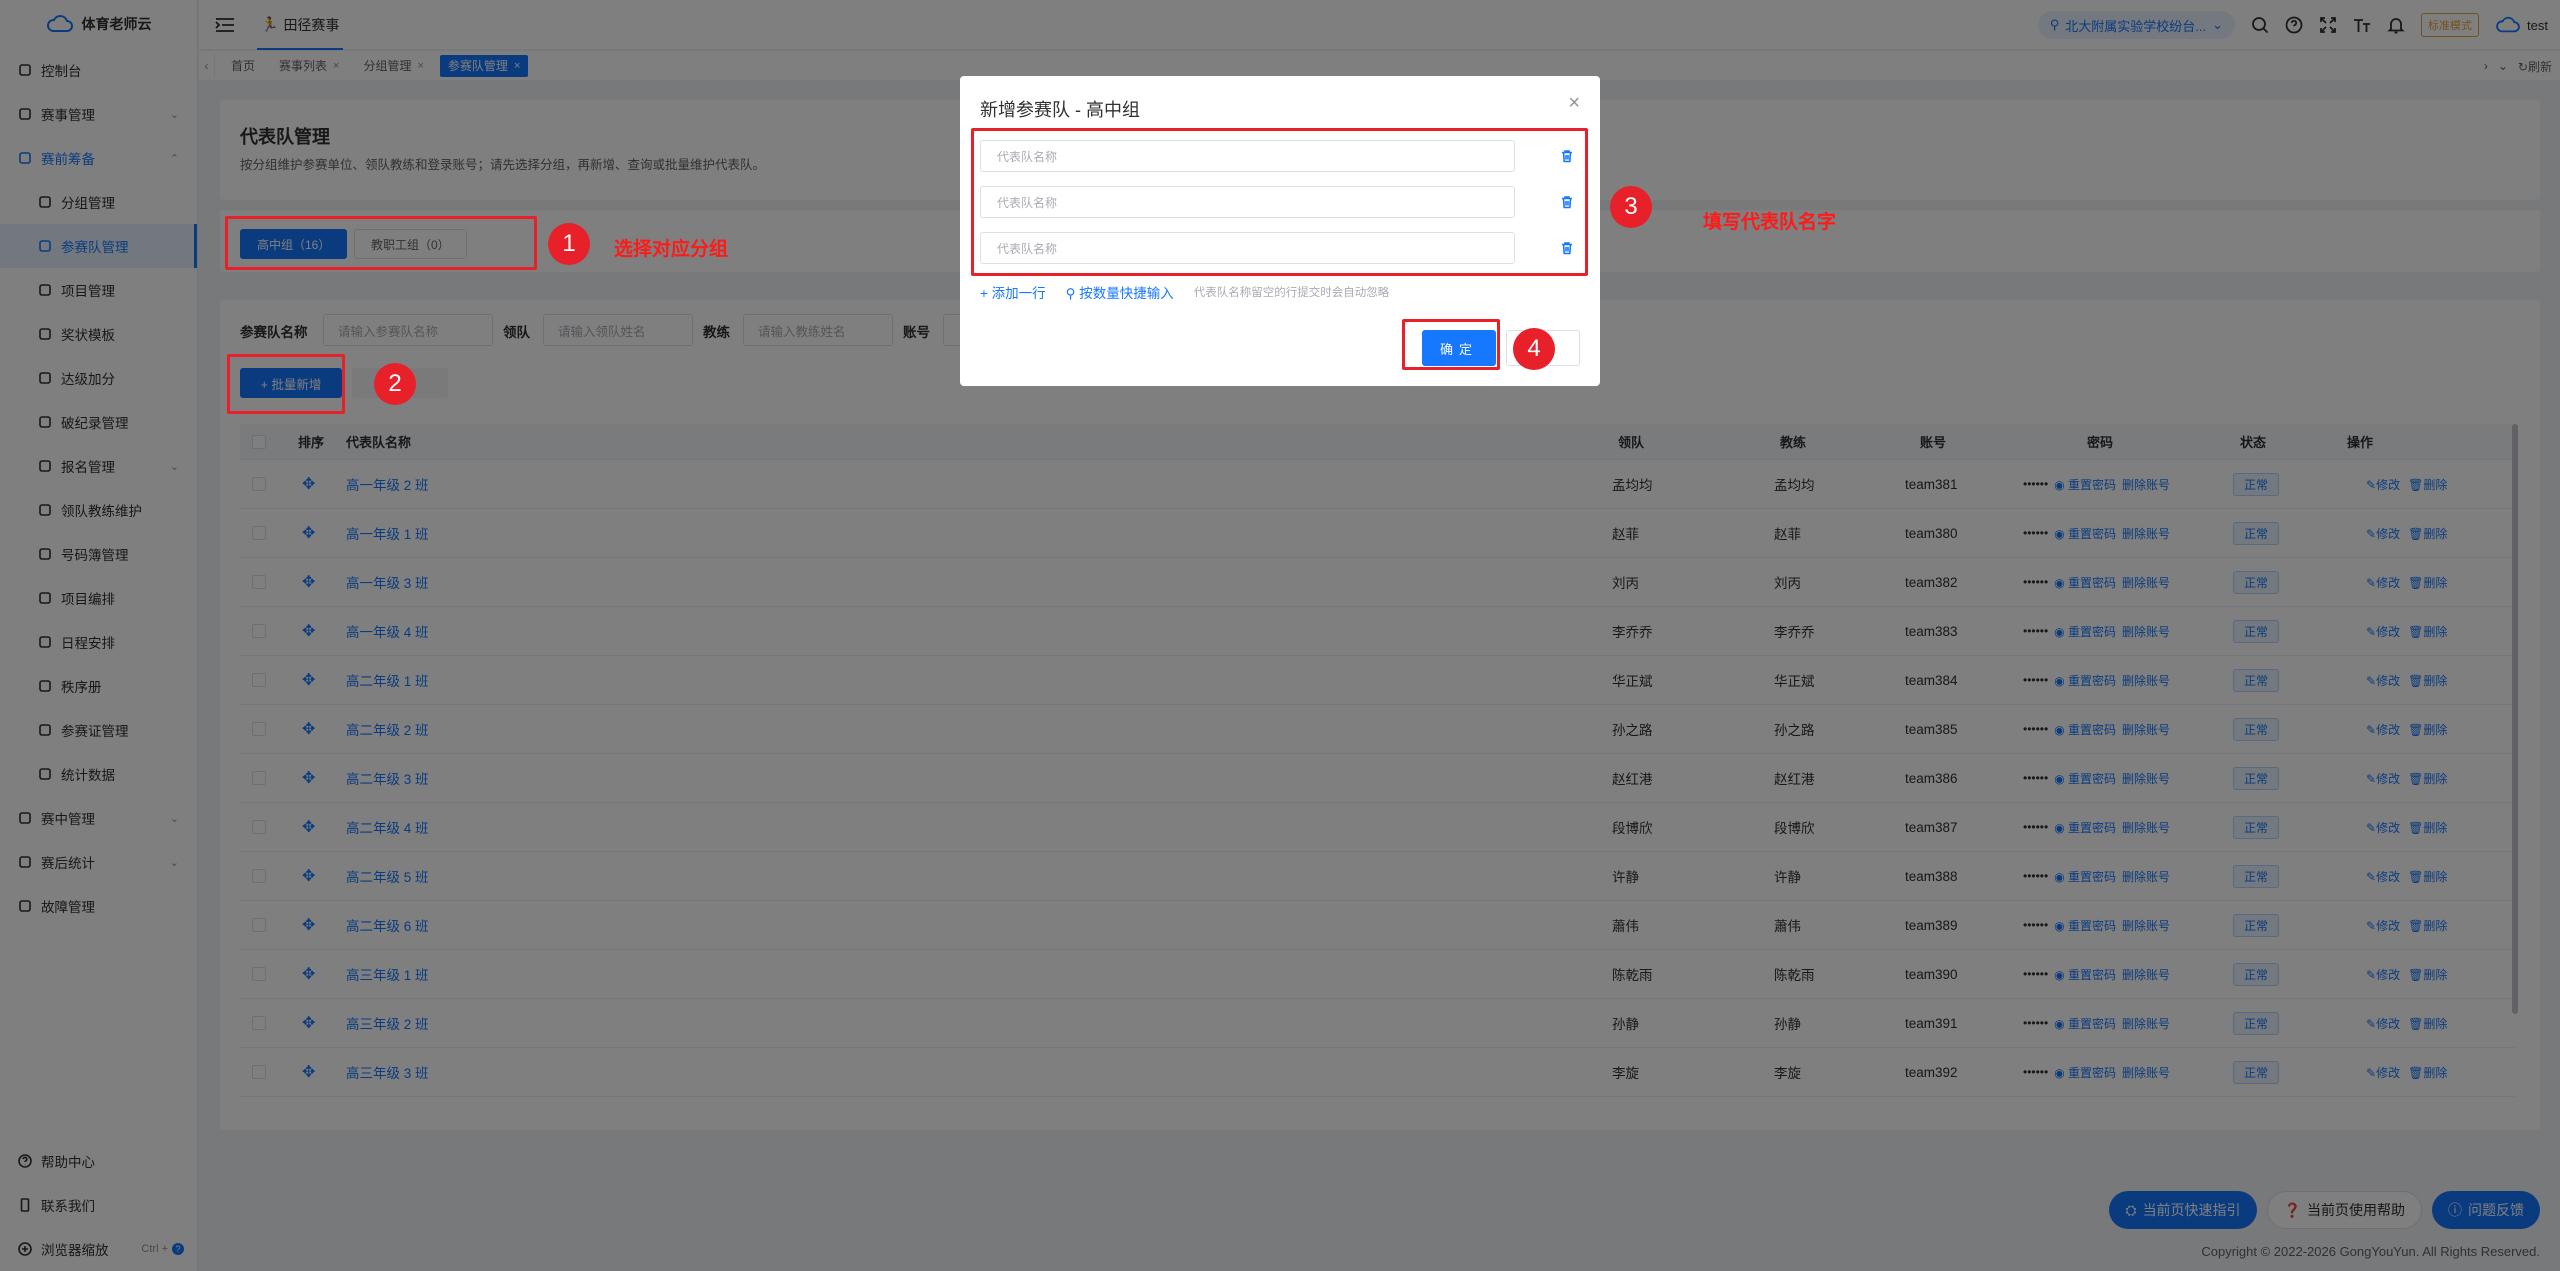  What do you see at coordinates (1060, 110) in the screenshot?
I see `dialog-title: 新增参赛队 - 高中组` at bounding box center [1060, 110].